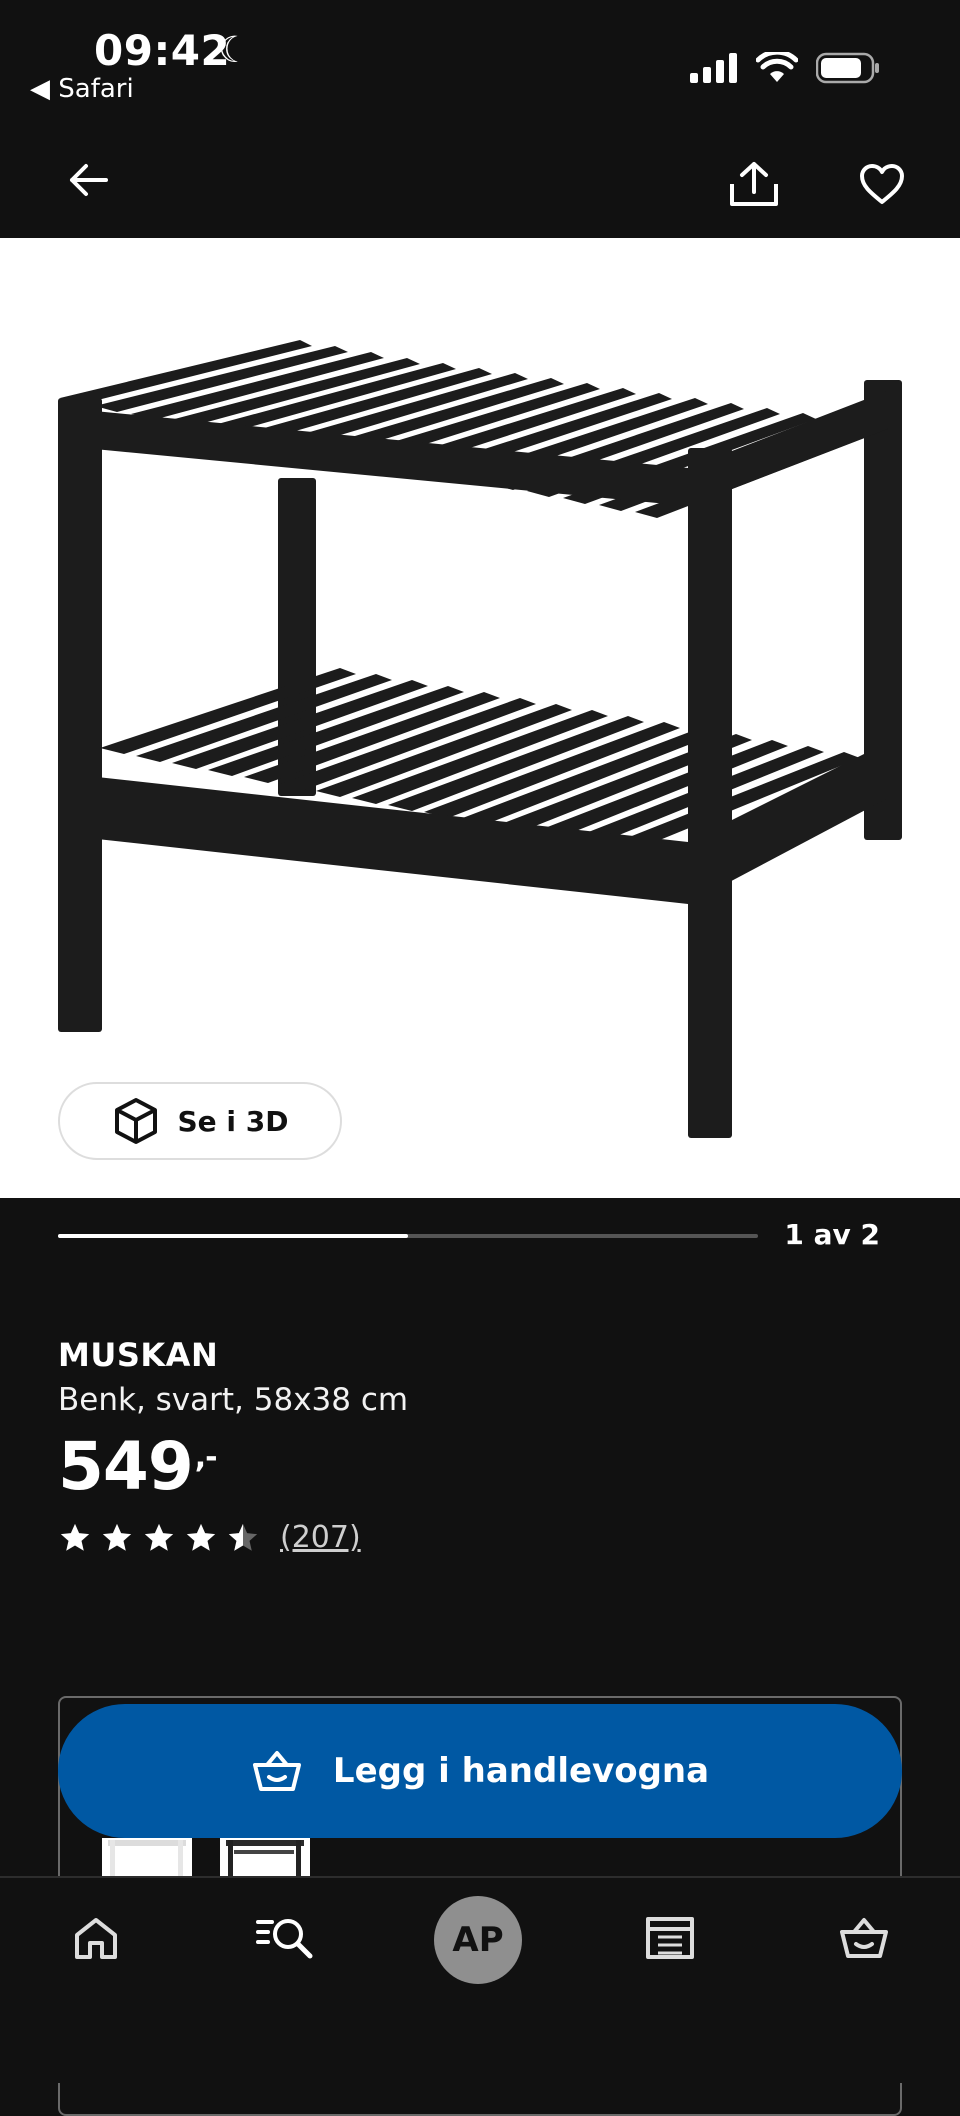 The image size is (960, 2116). I want to click on heart-icon, so click(882, 184).